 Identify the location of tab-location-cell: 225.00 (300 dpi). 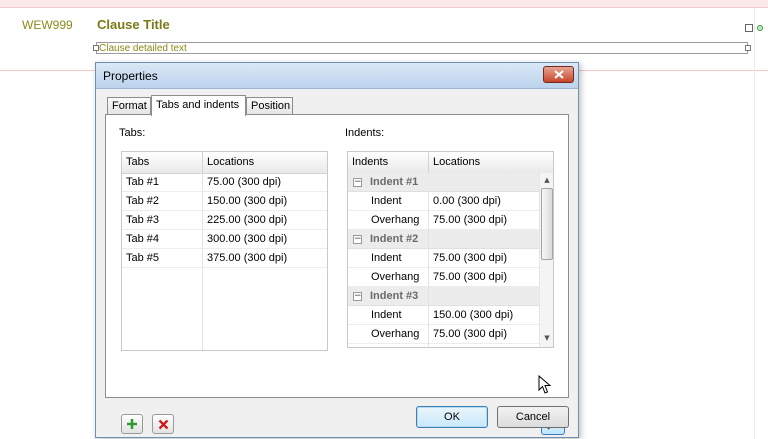
(247, 220).